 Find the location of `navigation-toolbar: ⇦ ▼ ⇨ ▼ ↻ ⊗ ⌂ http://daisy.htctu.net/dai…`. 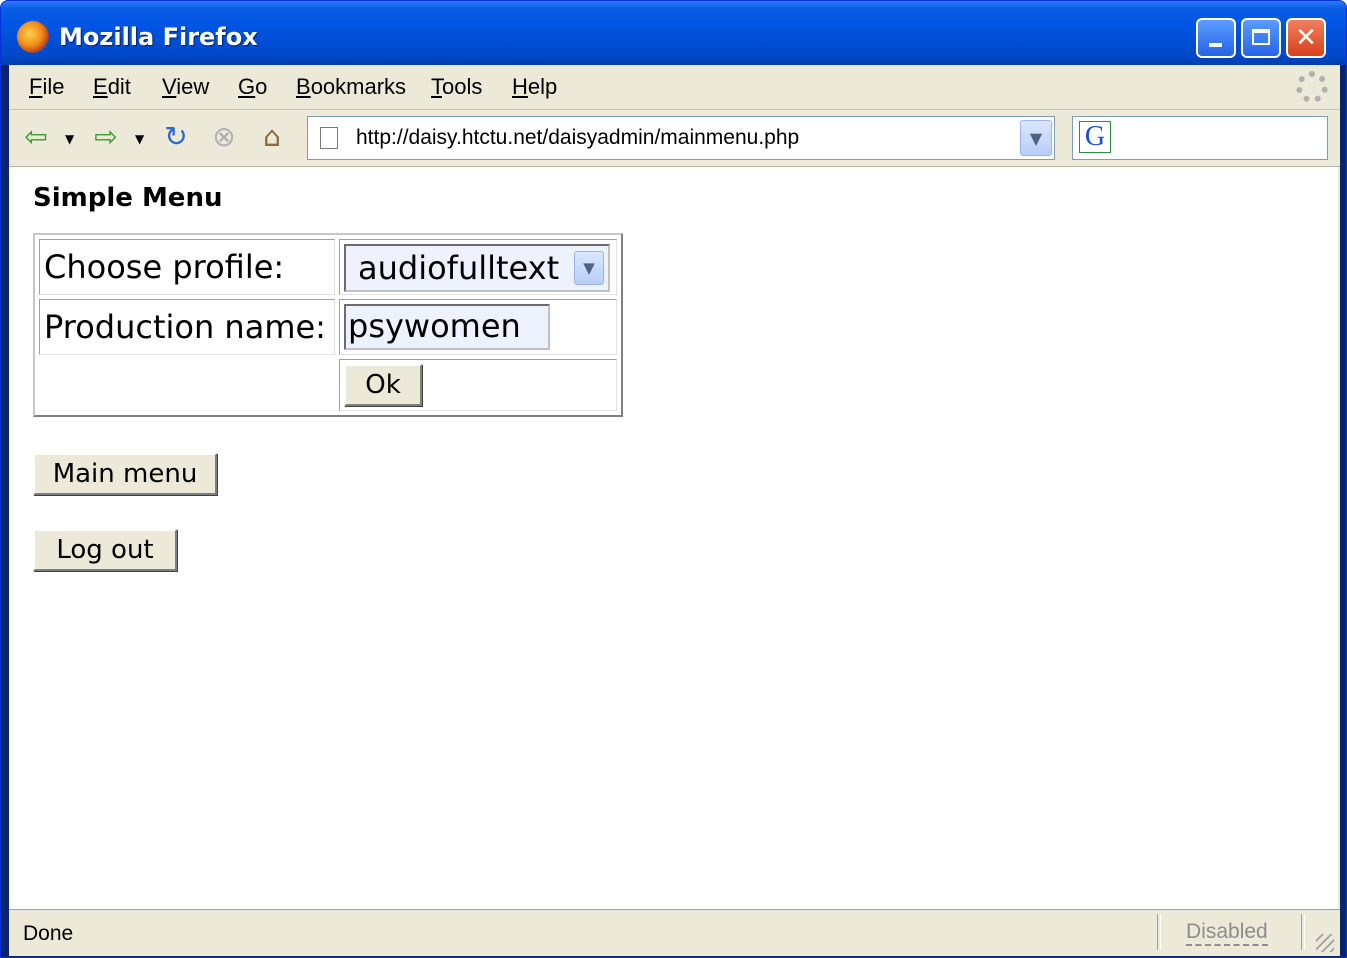

navigation-toolbar: ⇦ ▼ ⇨ ▼ ↻ ⊗ ⌂ http://daisy.htctu.net/dai… is located at coordinates (674, 138).